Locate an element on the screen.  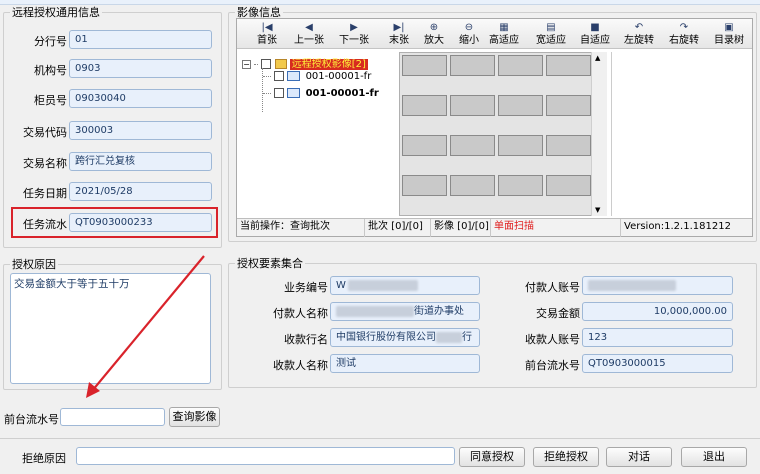
teller-no-label: 柜员号 is located at coordinates (50, 100).